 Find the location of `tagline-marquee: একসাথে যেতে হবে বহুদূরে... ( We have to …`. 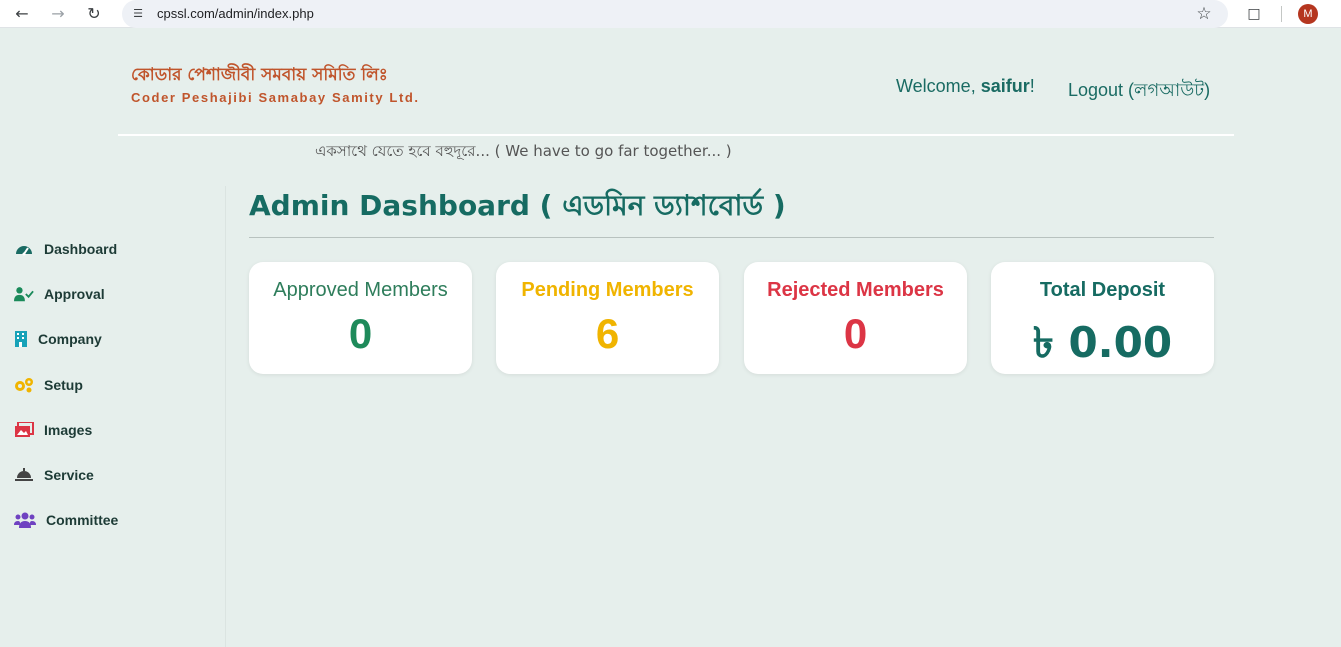

tagline-marquee: একসাথে যেতে হবে বহুদূরে... ( We have to … is located at coordinates (523, 151).